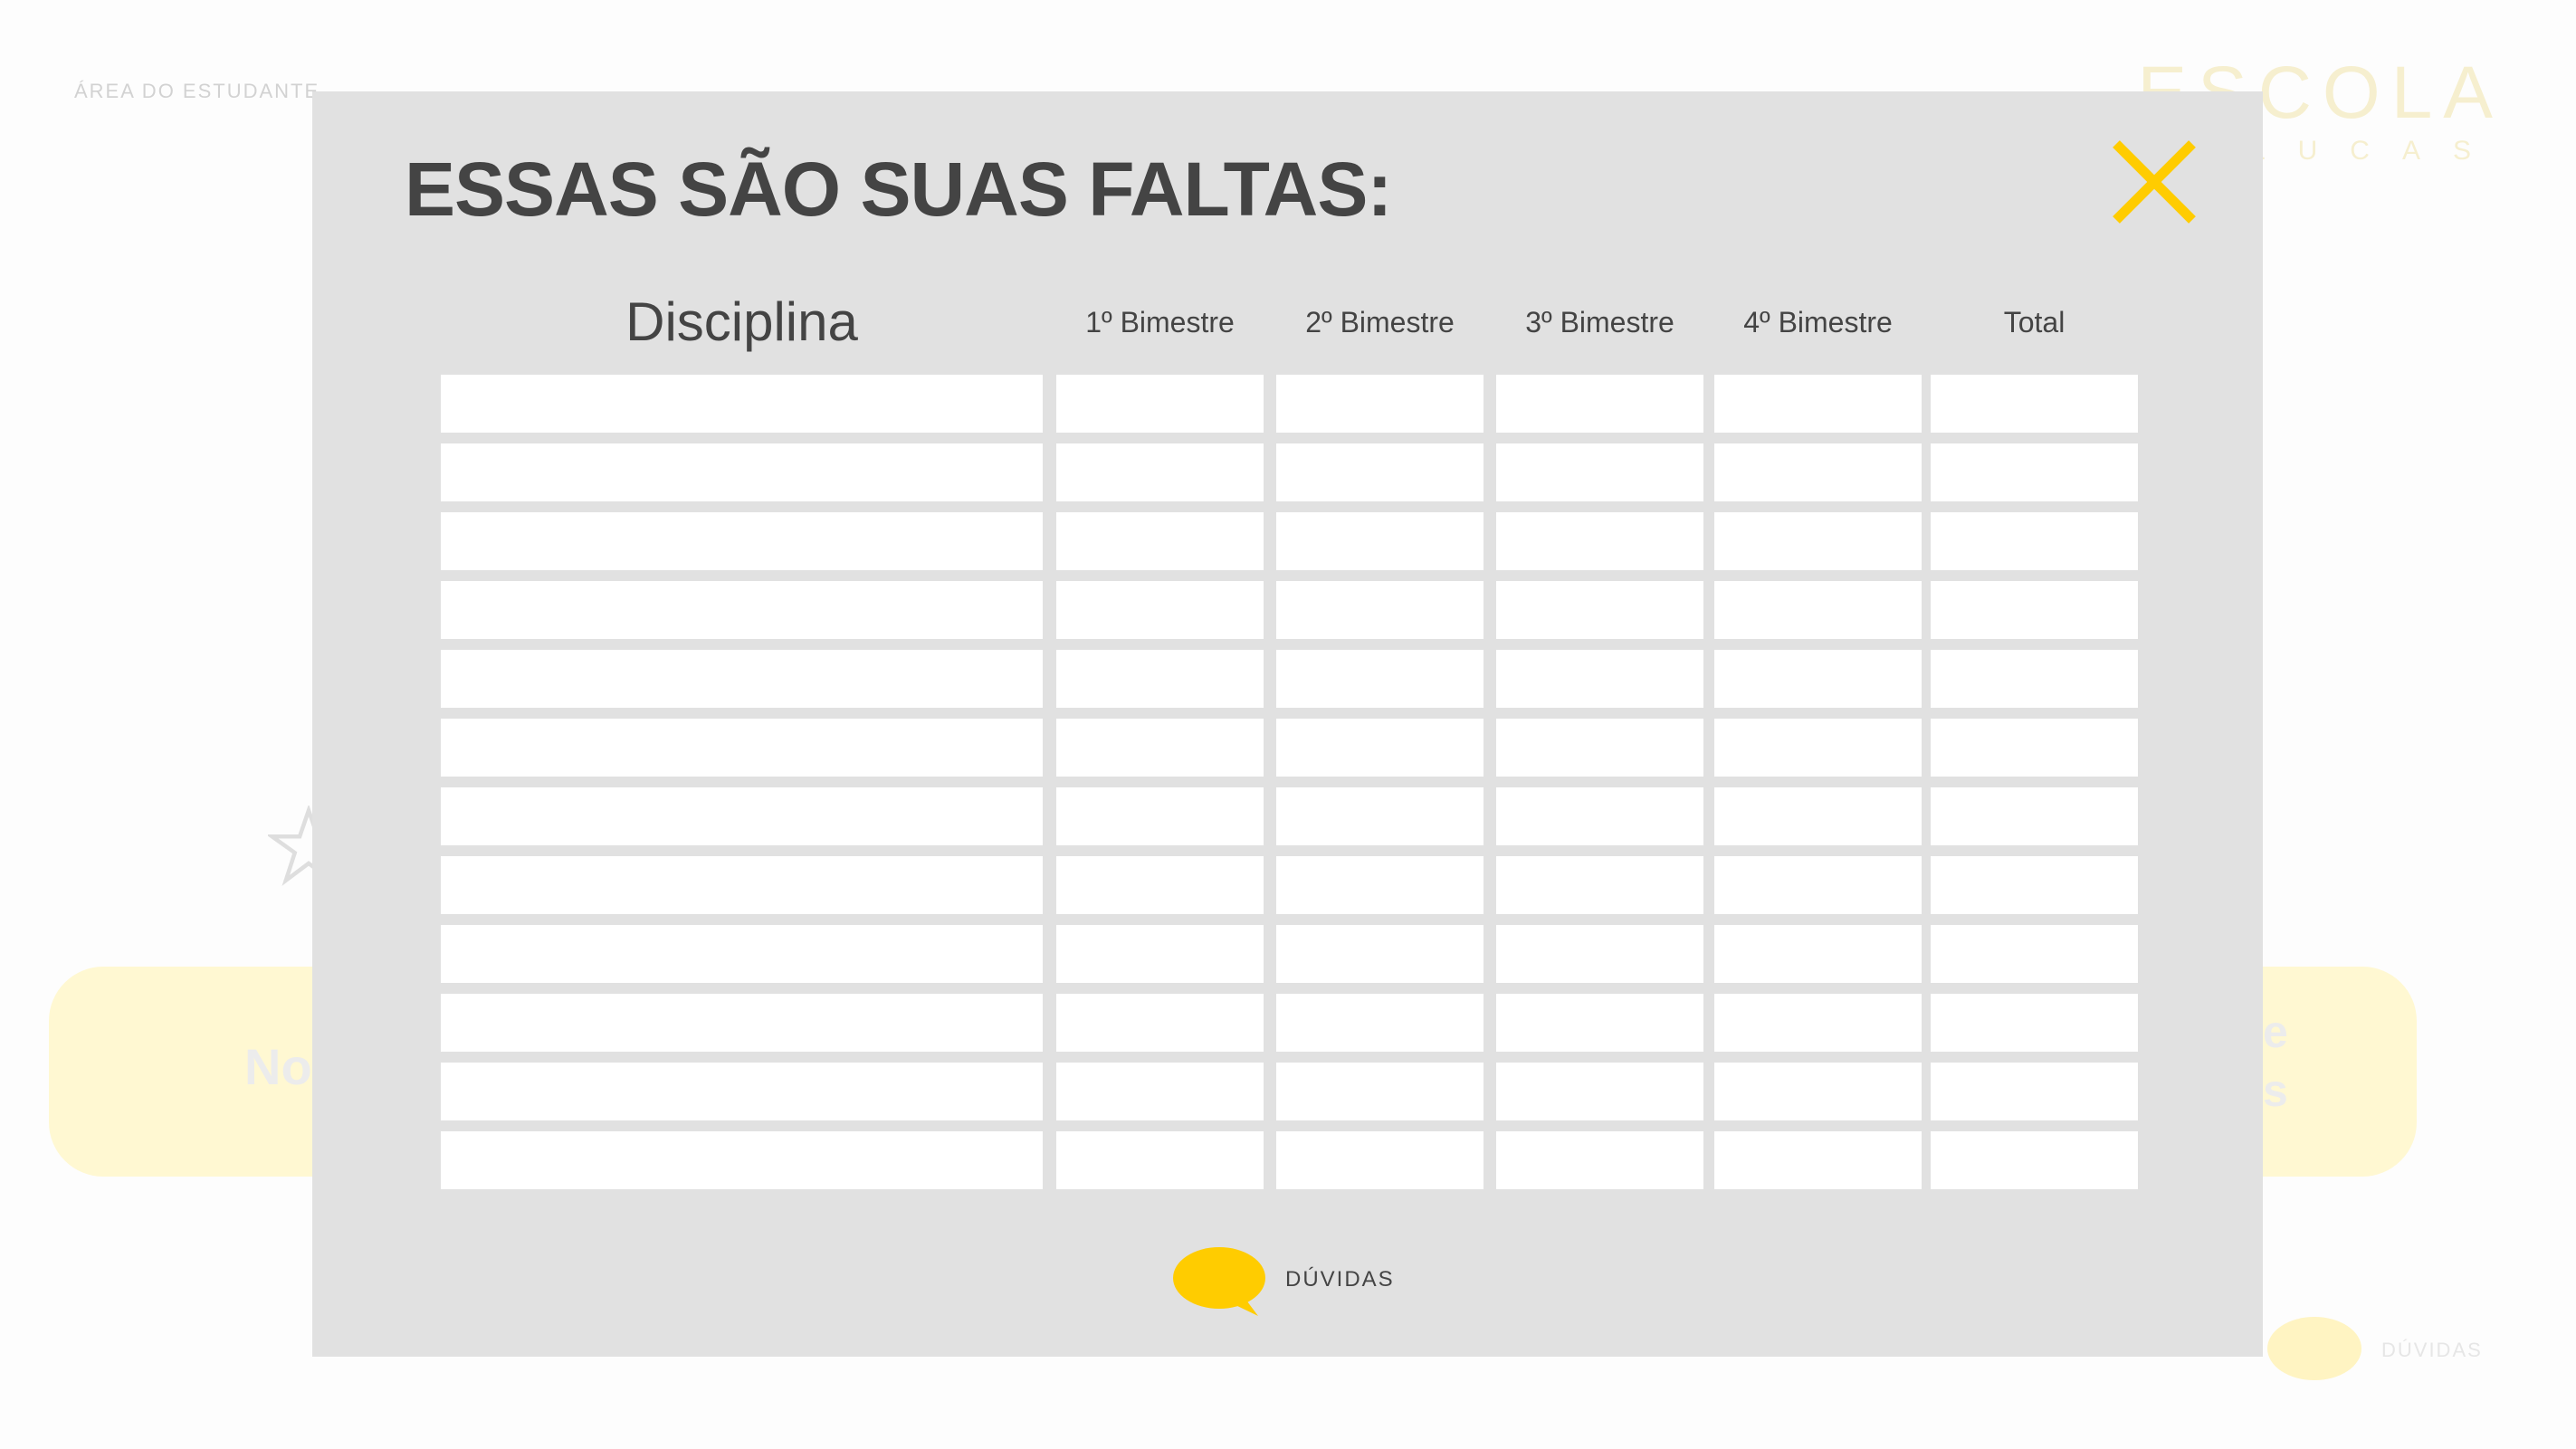  I want to click on column-header-bimester-2: 2º Bimestre, so click(1380, 322).